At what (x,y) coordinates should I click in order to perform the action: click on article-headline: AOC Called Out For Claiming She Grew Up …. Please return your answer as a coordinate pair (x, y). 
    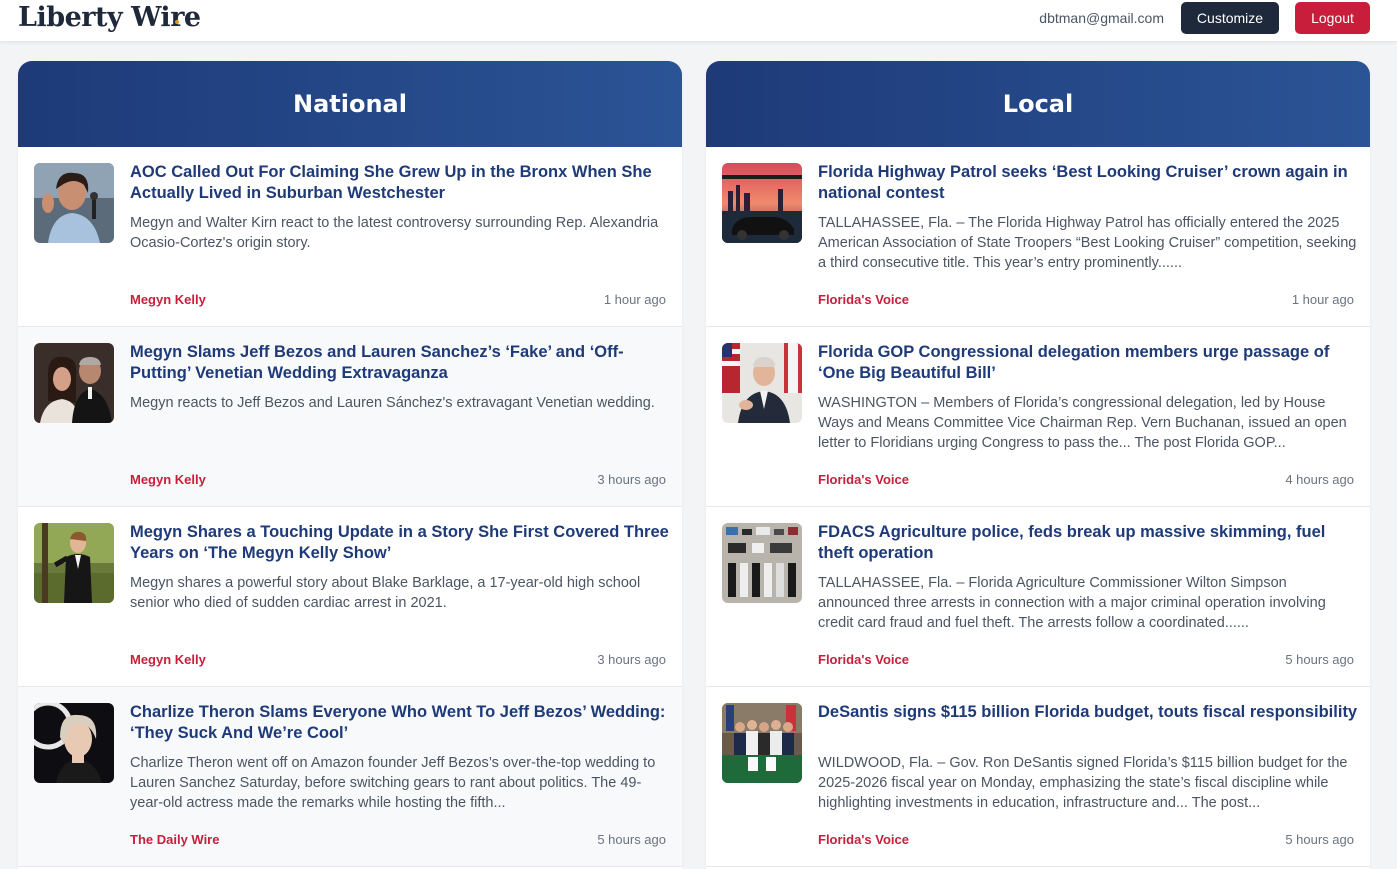
    Looking at the image, I should click on (400, 183).